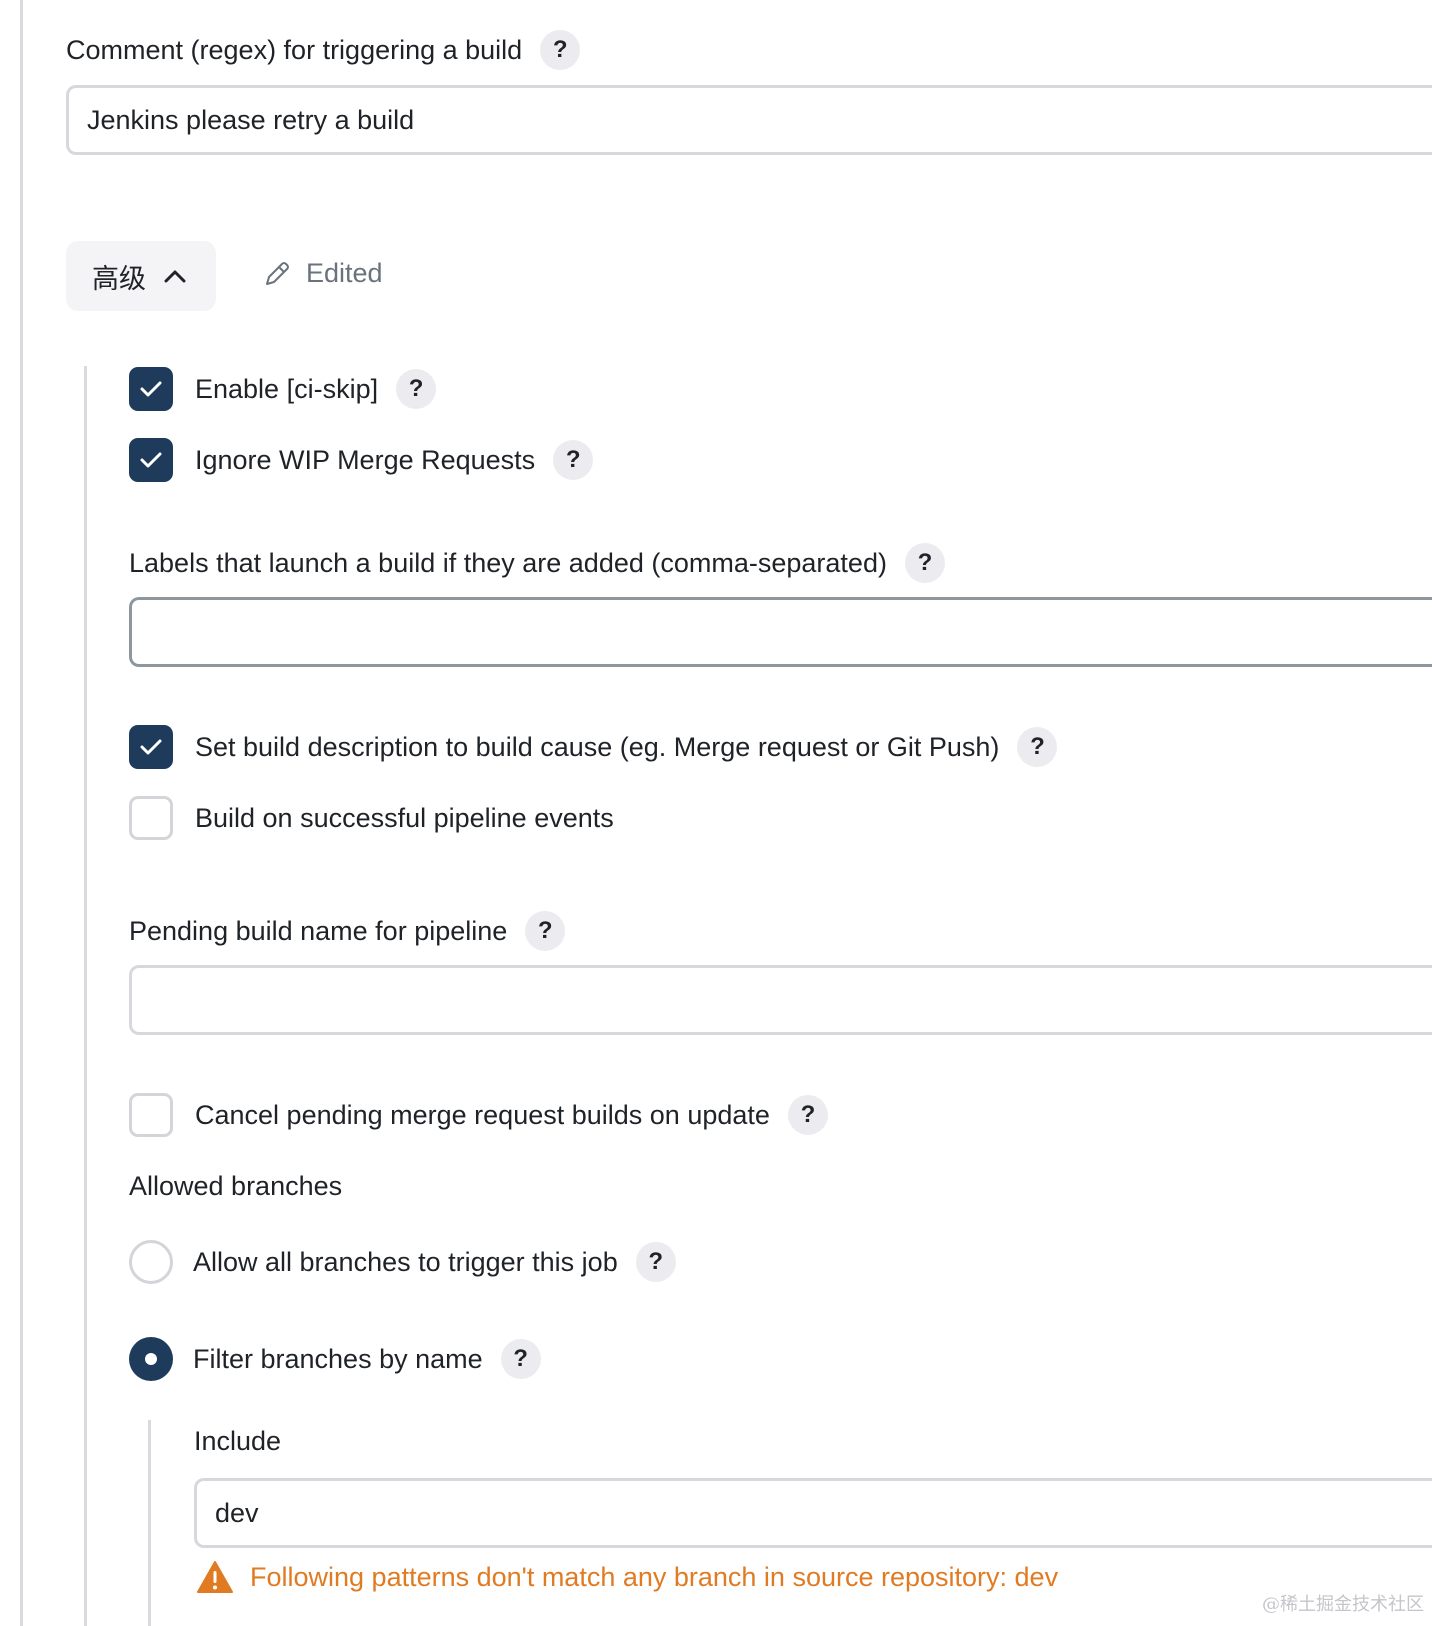 This screenshot has height=1626, width=1432. What do you see at coordinates (749, 120) in the screenshot?
I see `comment-regex-input: Jenkins please retry a build` at bounding box center [749, 120].